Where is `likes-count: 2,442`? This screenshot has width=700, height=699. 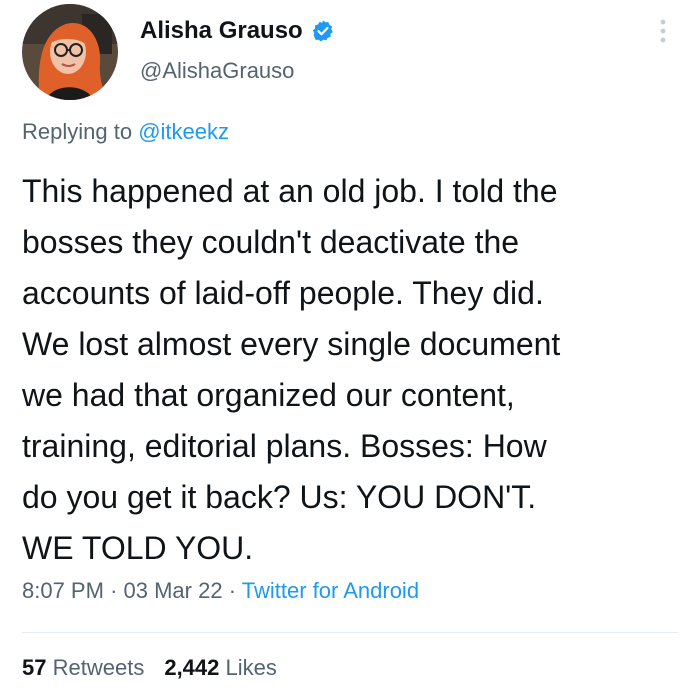 likes-count: 2,442 is located at coordinates (192, 667).